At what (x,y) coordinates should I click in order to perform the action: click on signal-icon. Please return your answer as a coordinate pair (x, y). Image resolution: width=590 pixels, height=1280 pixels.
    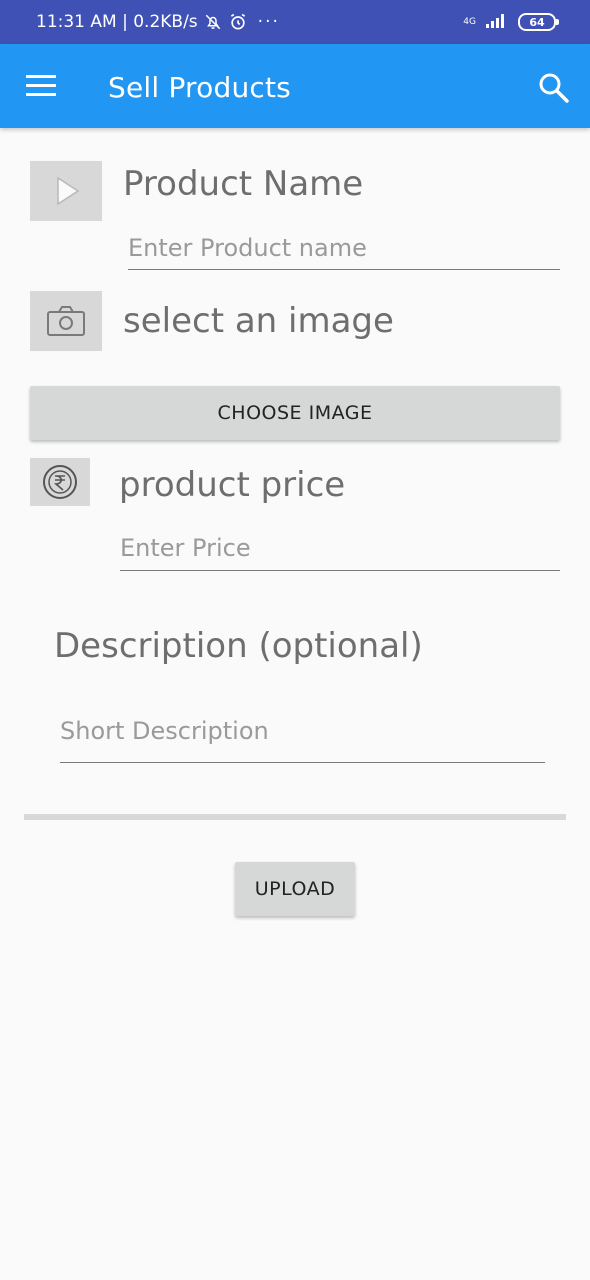
    Looking at the image, I should click on (497, 22).